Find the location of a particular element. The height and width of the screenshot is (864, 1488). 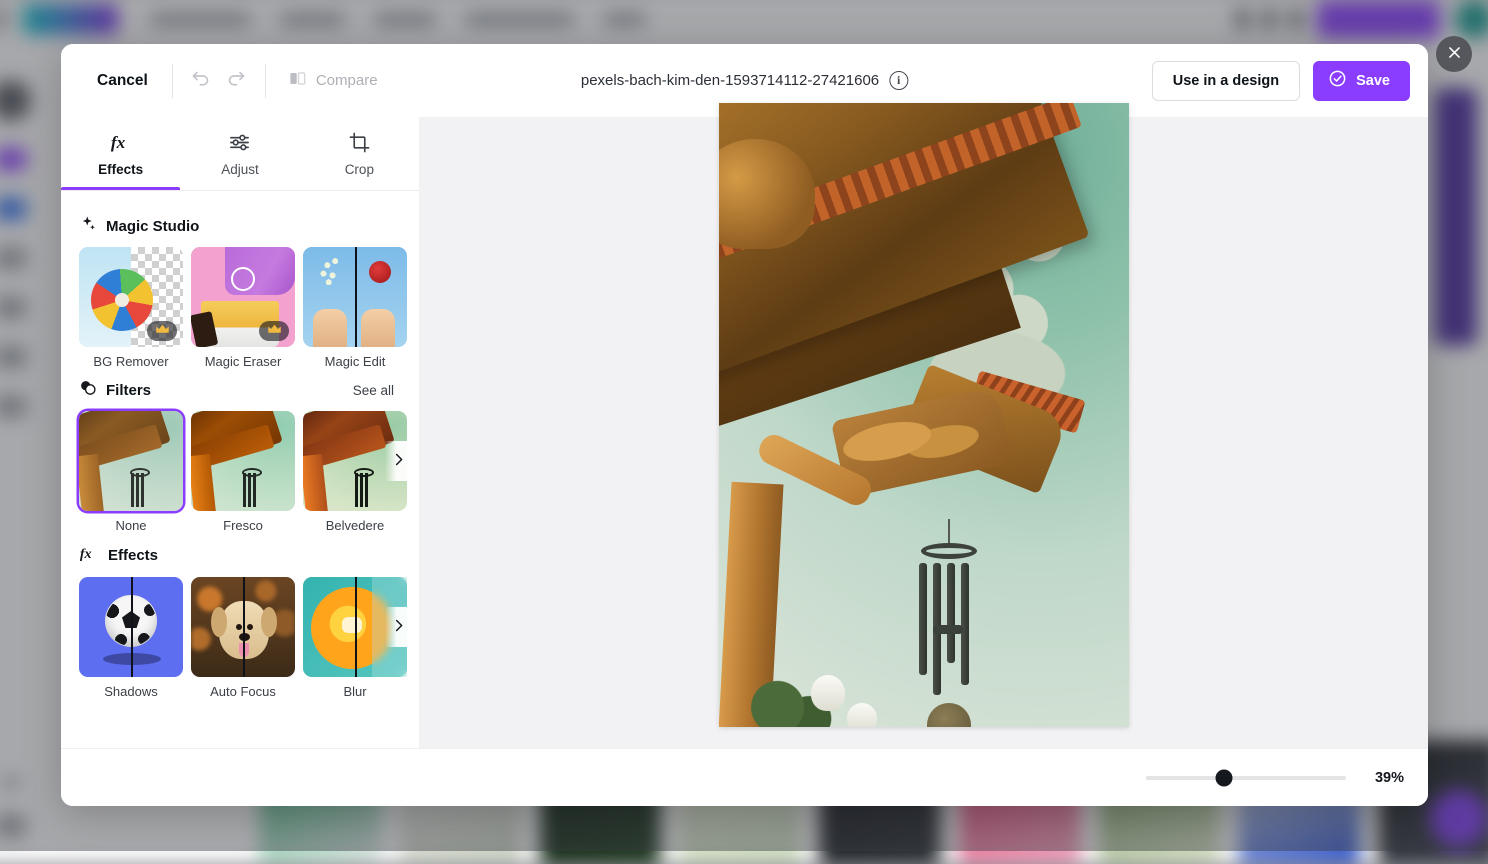

magic-studio-row: BG Remover is located at coordinates (240, 308).